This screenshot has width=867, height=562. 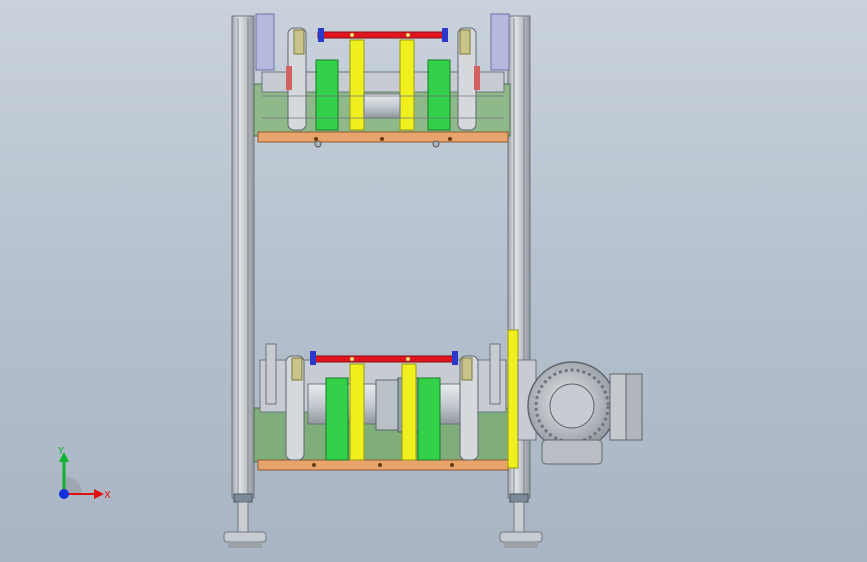 What do you see at coordinates (107, 495) in the screenshot?
I see `x-axis-label: X` at bounding box center [107, 495].